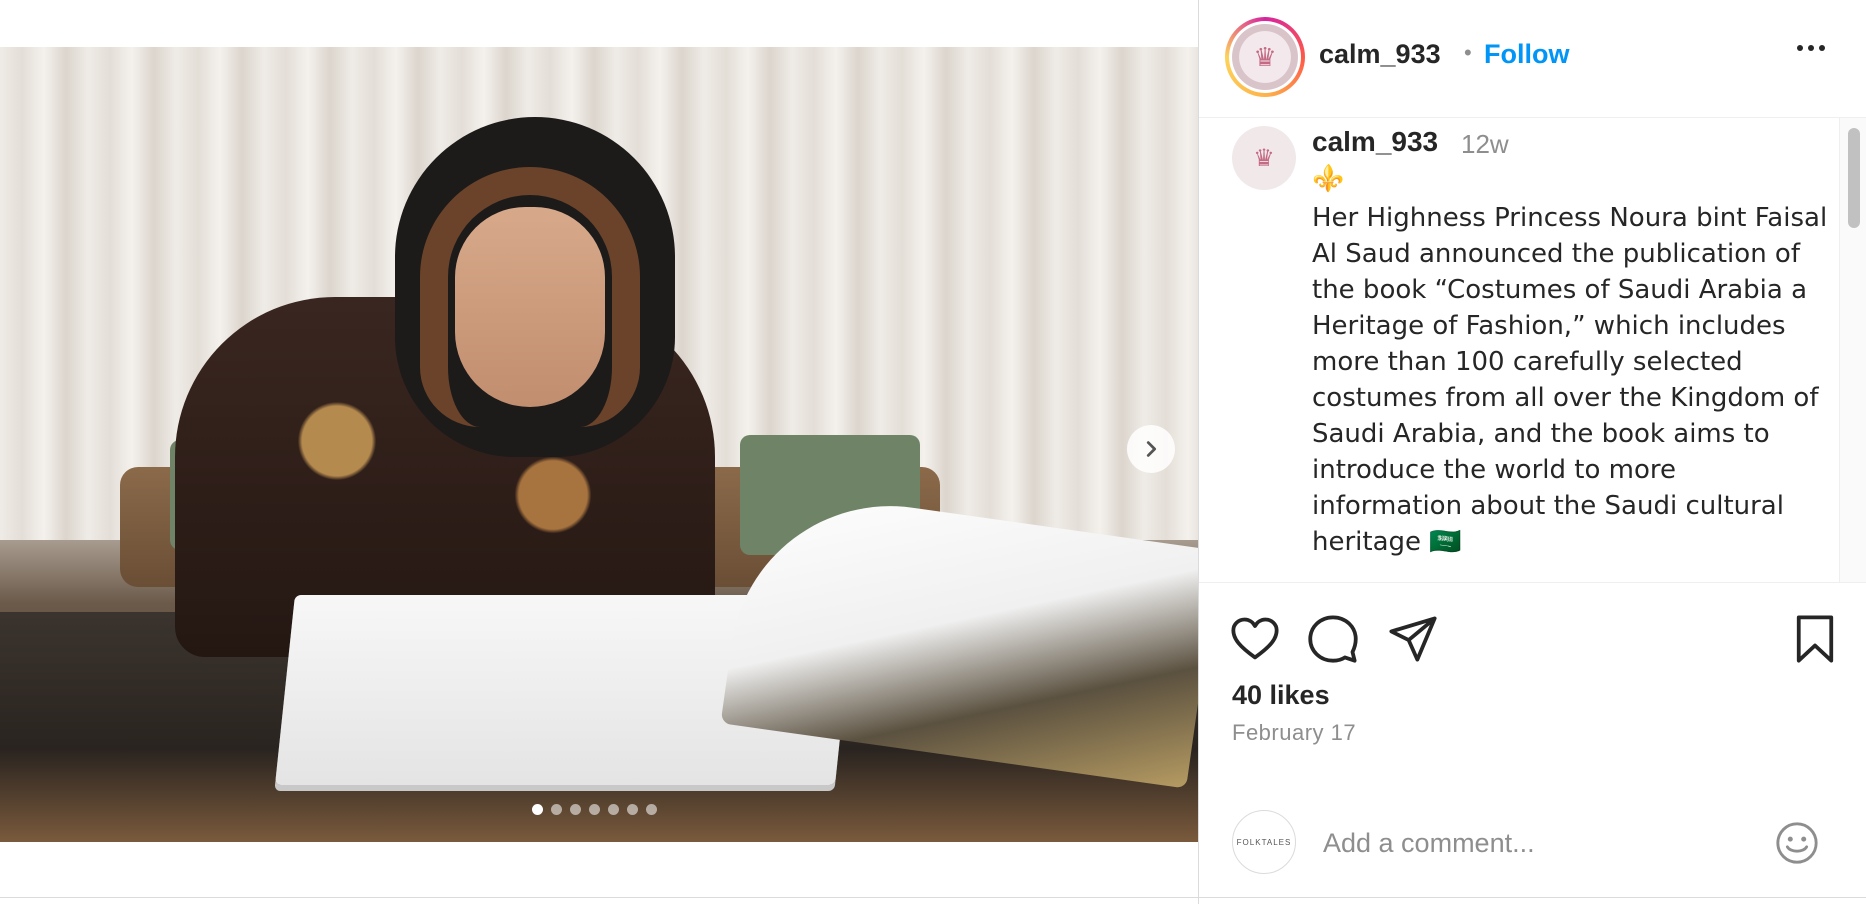 The height and width of the screenshot is (905, 1866). I want to click on comment-button, so click(1333, 639).